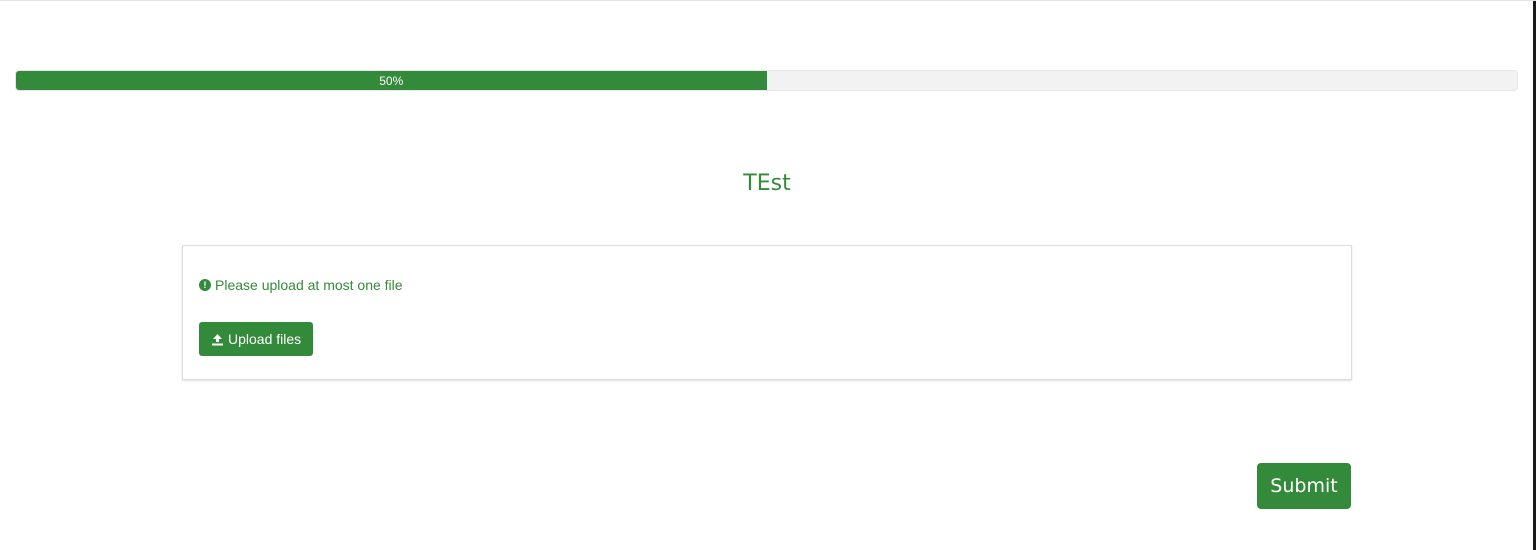 The width and height of the screenshot is (1536, 550). I want to click on upload-files-label: Upload files, so click(265, 339).